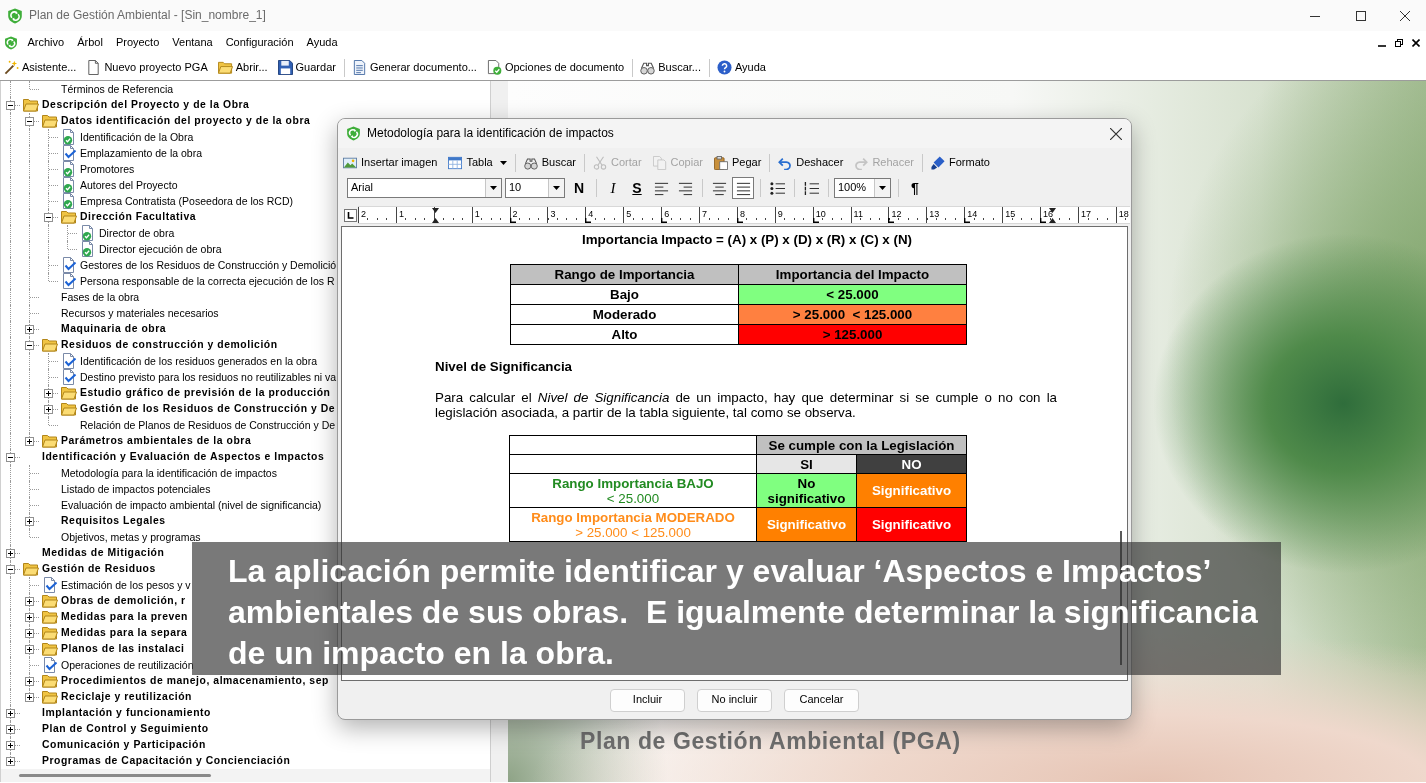  What do you see at coordinates (737, 163) in the screenshot?
I see `toolbar-button: Pegar` at bounding box center [737, 163].